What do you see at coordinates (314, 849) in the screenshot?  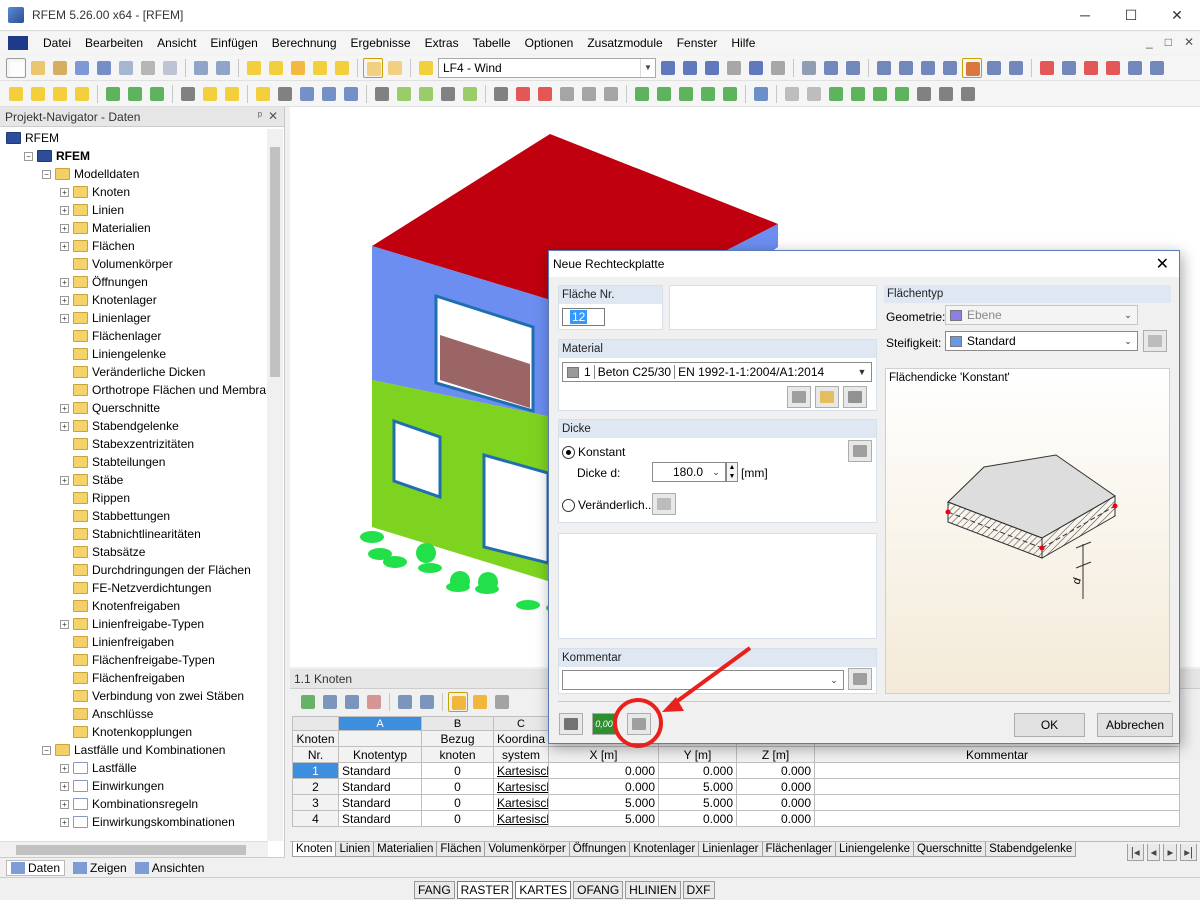 I see `sheet-tab: Knoten` at bounding box center [314, 849].